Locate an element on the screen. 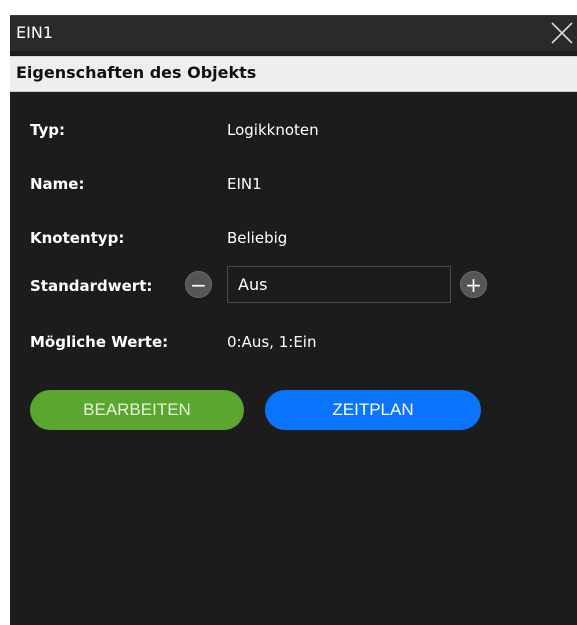  name-label: Name: is located at coordinates (57, 184).